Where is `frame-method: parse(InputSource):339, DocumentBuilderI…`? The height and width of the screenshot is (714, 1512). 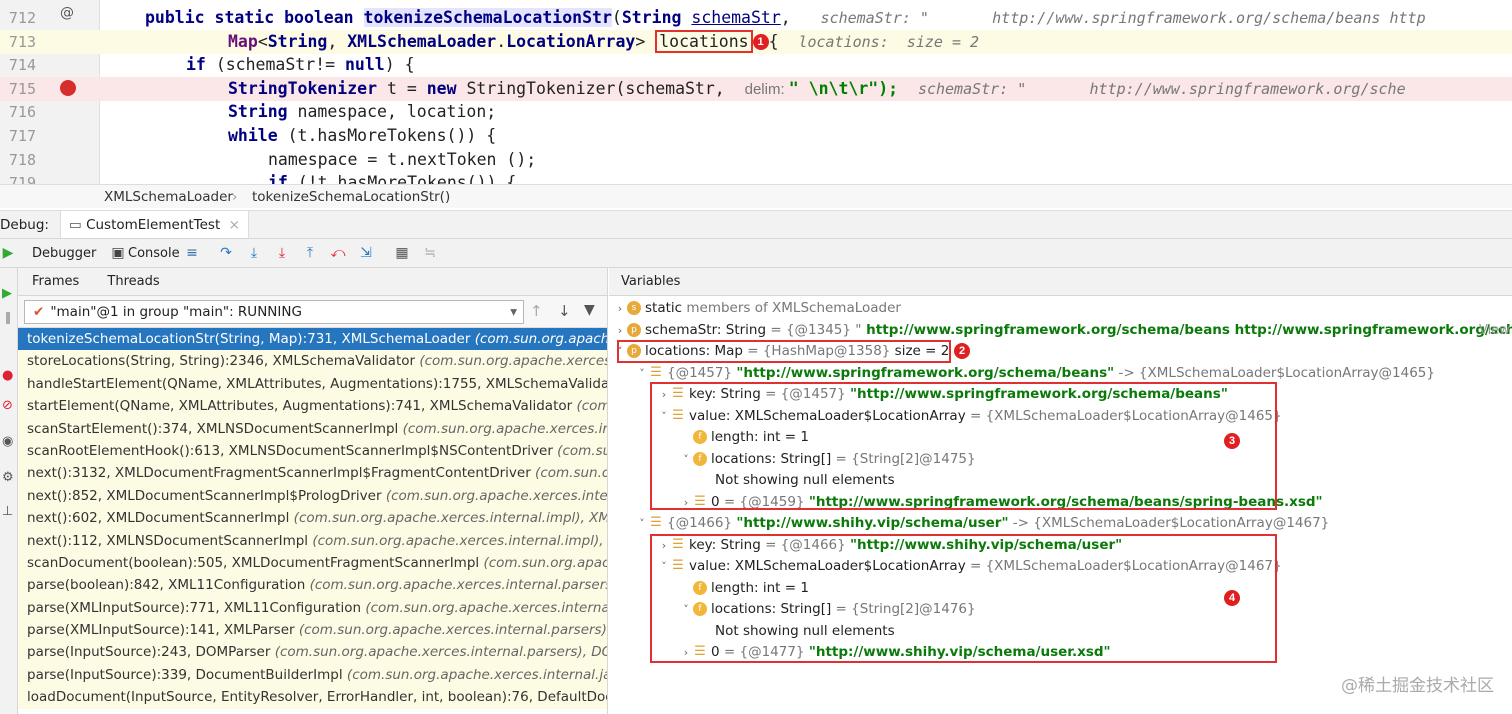 frame-method: parse(InputSource):339, DocumentBuilderI… is located at coordinates (187, 674).